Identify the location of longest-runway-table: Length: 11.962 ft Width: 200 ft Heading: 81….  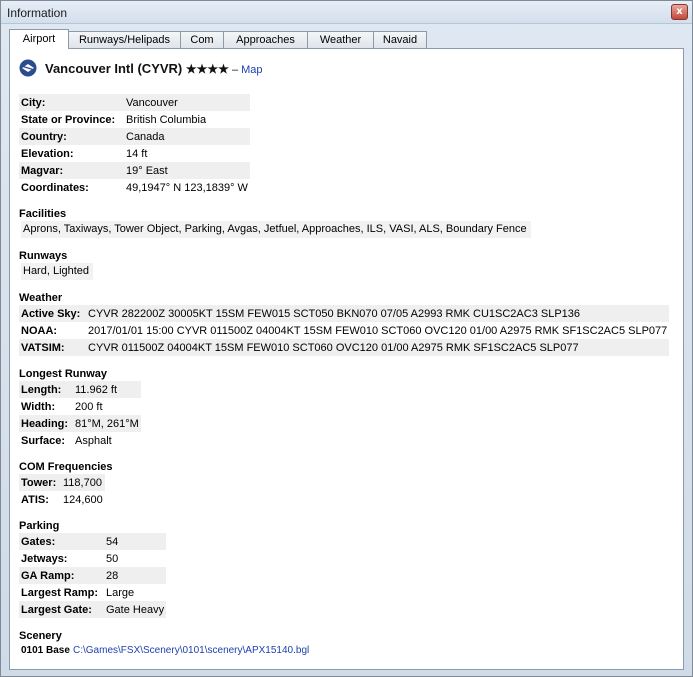
(80, 415).